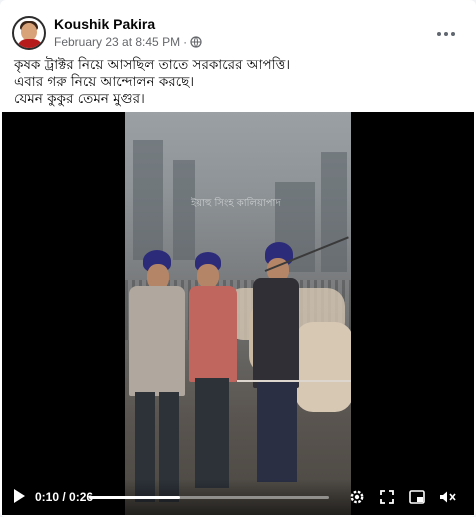 The width and height of the screenshot is (476, 517). Describe the element at coordinates (29, 33) in the screenshot. I see `author-avatar` at that location.